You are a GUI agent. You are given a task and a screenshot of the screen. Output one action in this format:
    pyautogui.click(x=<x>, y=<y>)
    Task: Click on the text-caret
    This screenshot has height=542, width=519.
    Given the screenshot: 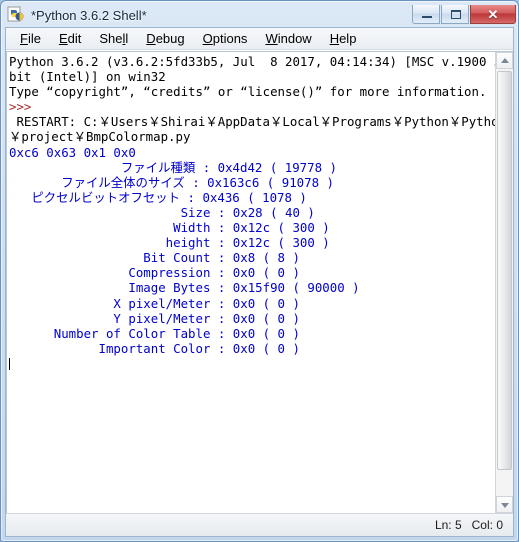 What is the action you would take?
    pyautogui.click(x=9, y=363)
    